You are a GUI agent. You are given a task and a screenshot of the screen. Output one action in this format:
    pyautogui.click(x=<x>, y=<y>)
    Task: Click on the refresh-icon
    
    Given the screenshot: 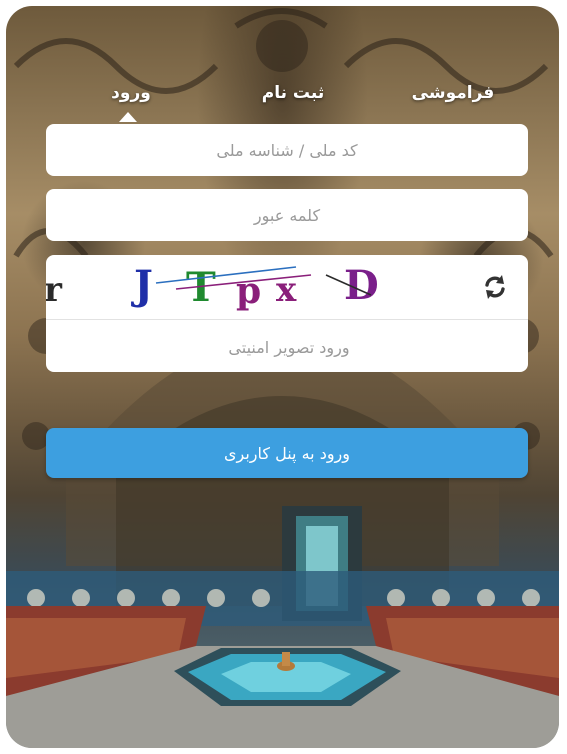 What is the action you would take?
    pyautogui.click(x=495, y=287)
    